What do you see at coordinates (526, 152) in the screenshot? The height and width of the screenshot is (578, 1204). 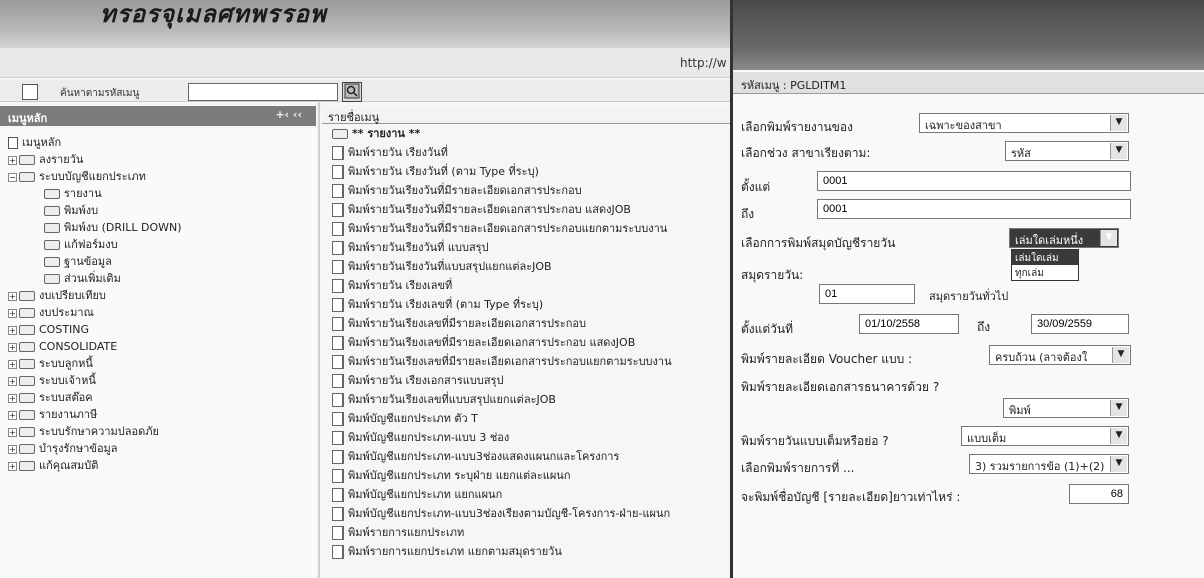 I see `menu-list-item: พิมพ์รายวัน เรียงวันที่` at bounding box center [526, 152].